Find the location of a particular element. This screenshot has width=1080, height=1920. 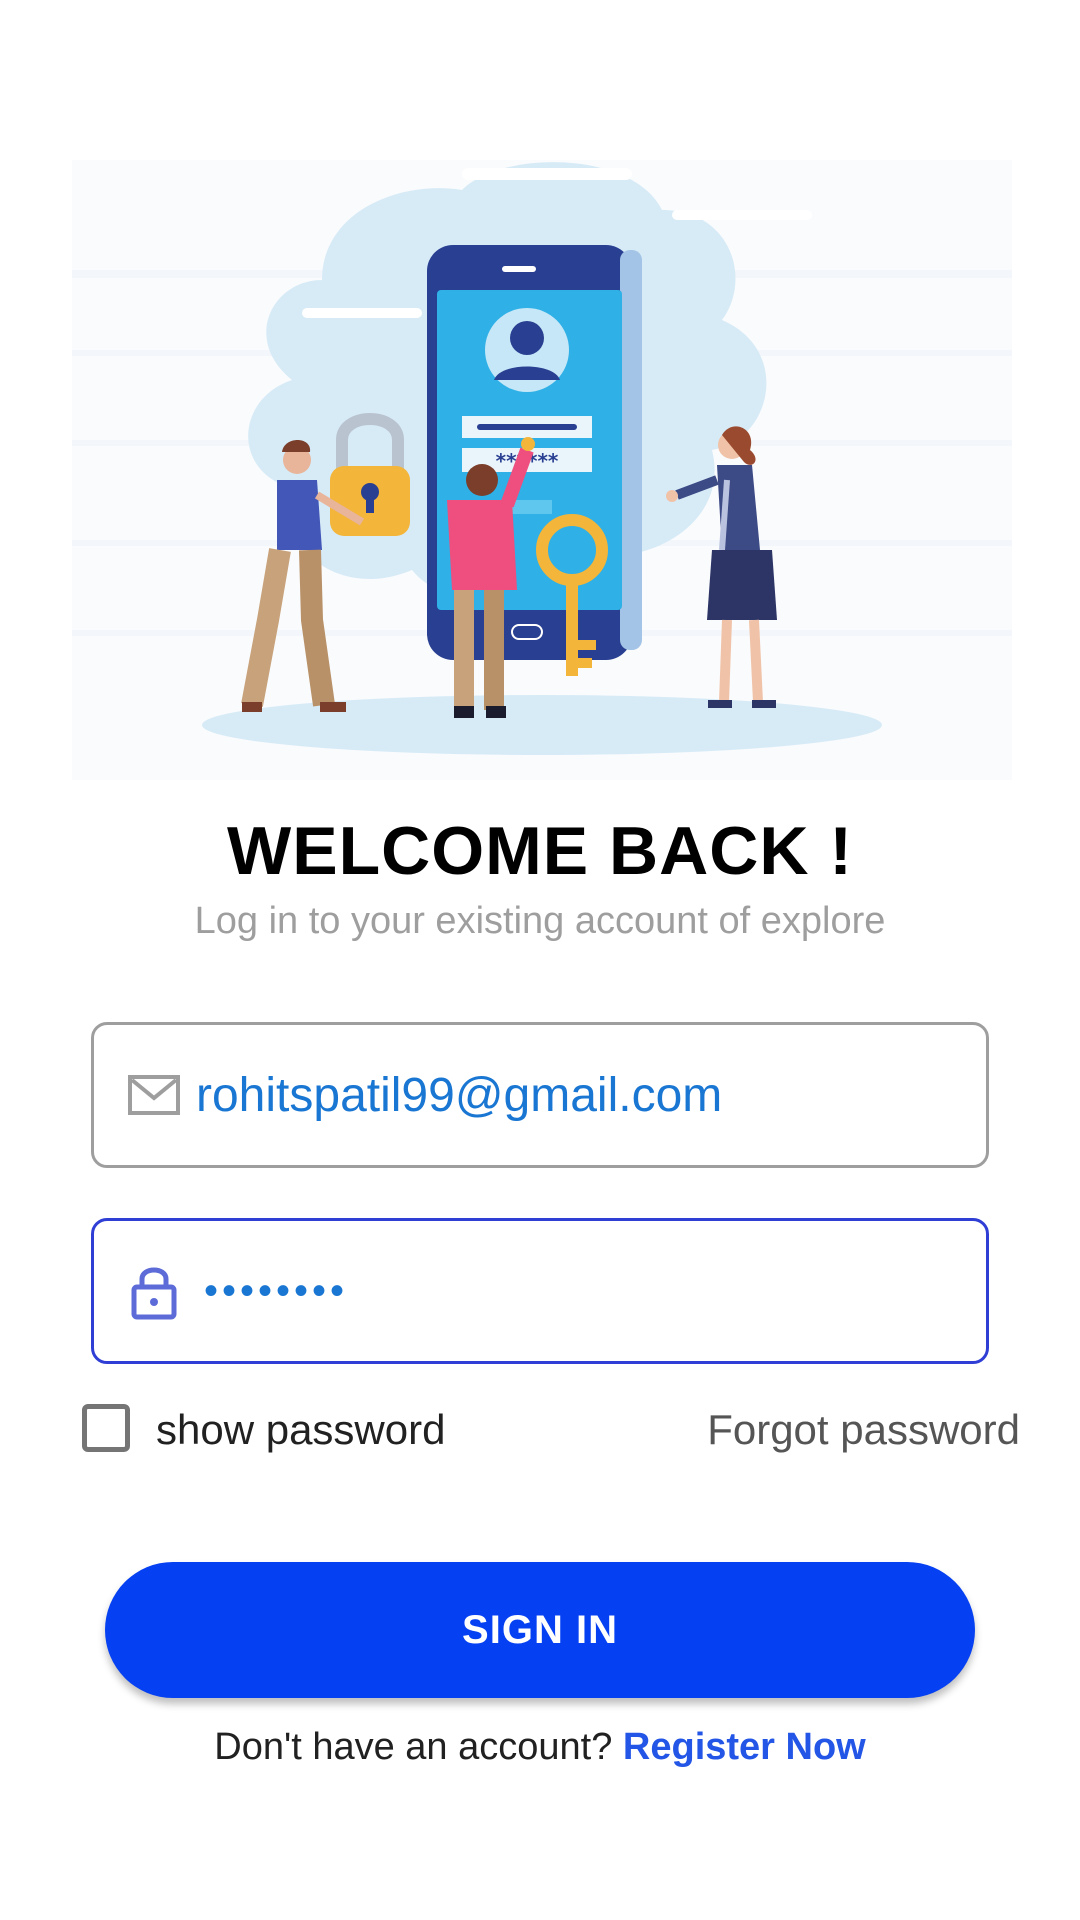

email-field: rohitspatil99@gmail.com is located at coordinates (540, 1095).